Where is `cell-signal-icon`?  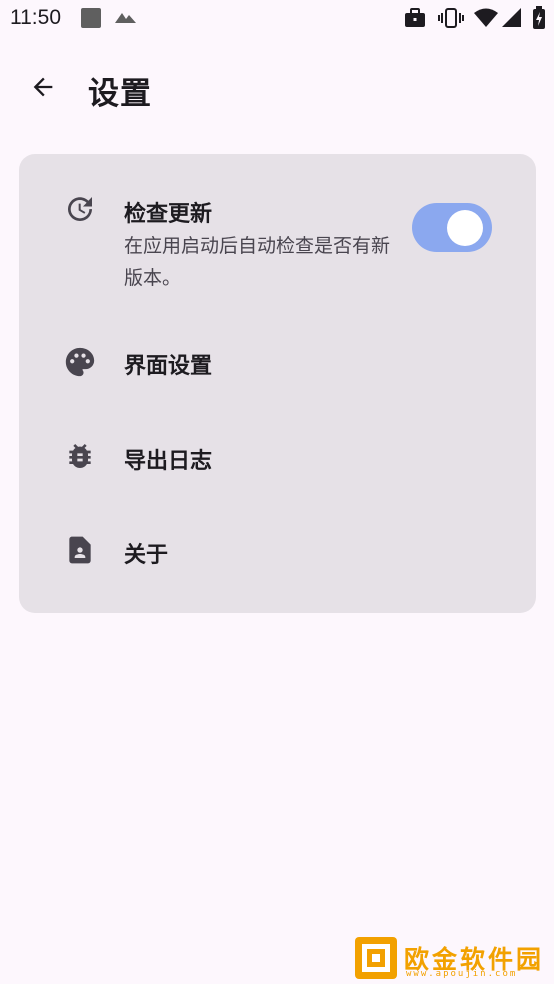
cell-signal-icon is located at coordinates (512, 20).